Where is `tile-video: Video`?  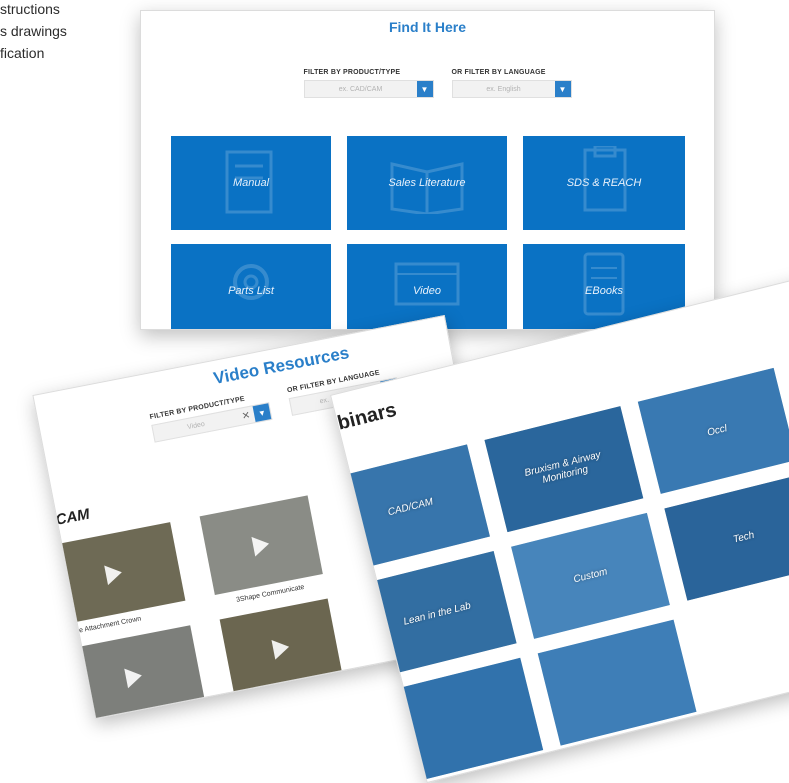 tile-video: Video is located at coordinates (427, 286).